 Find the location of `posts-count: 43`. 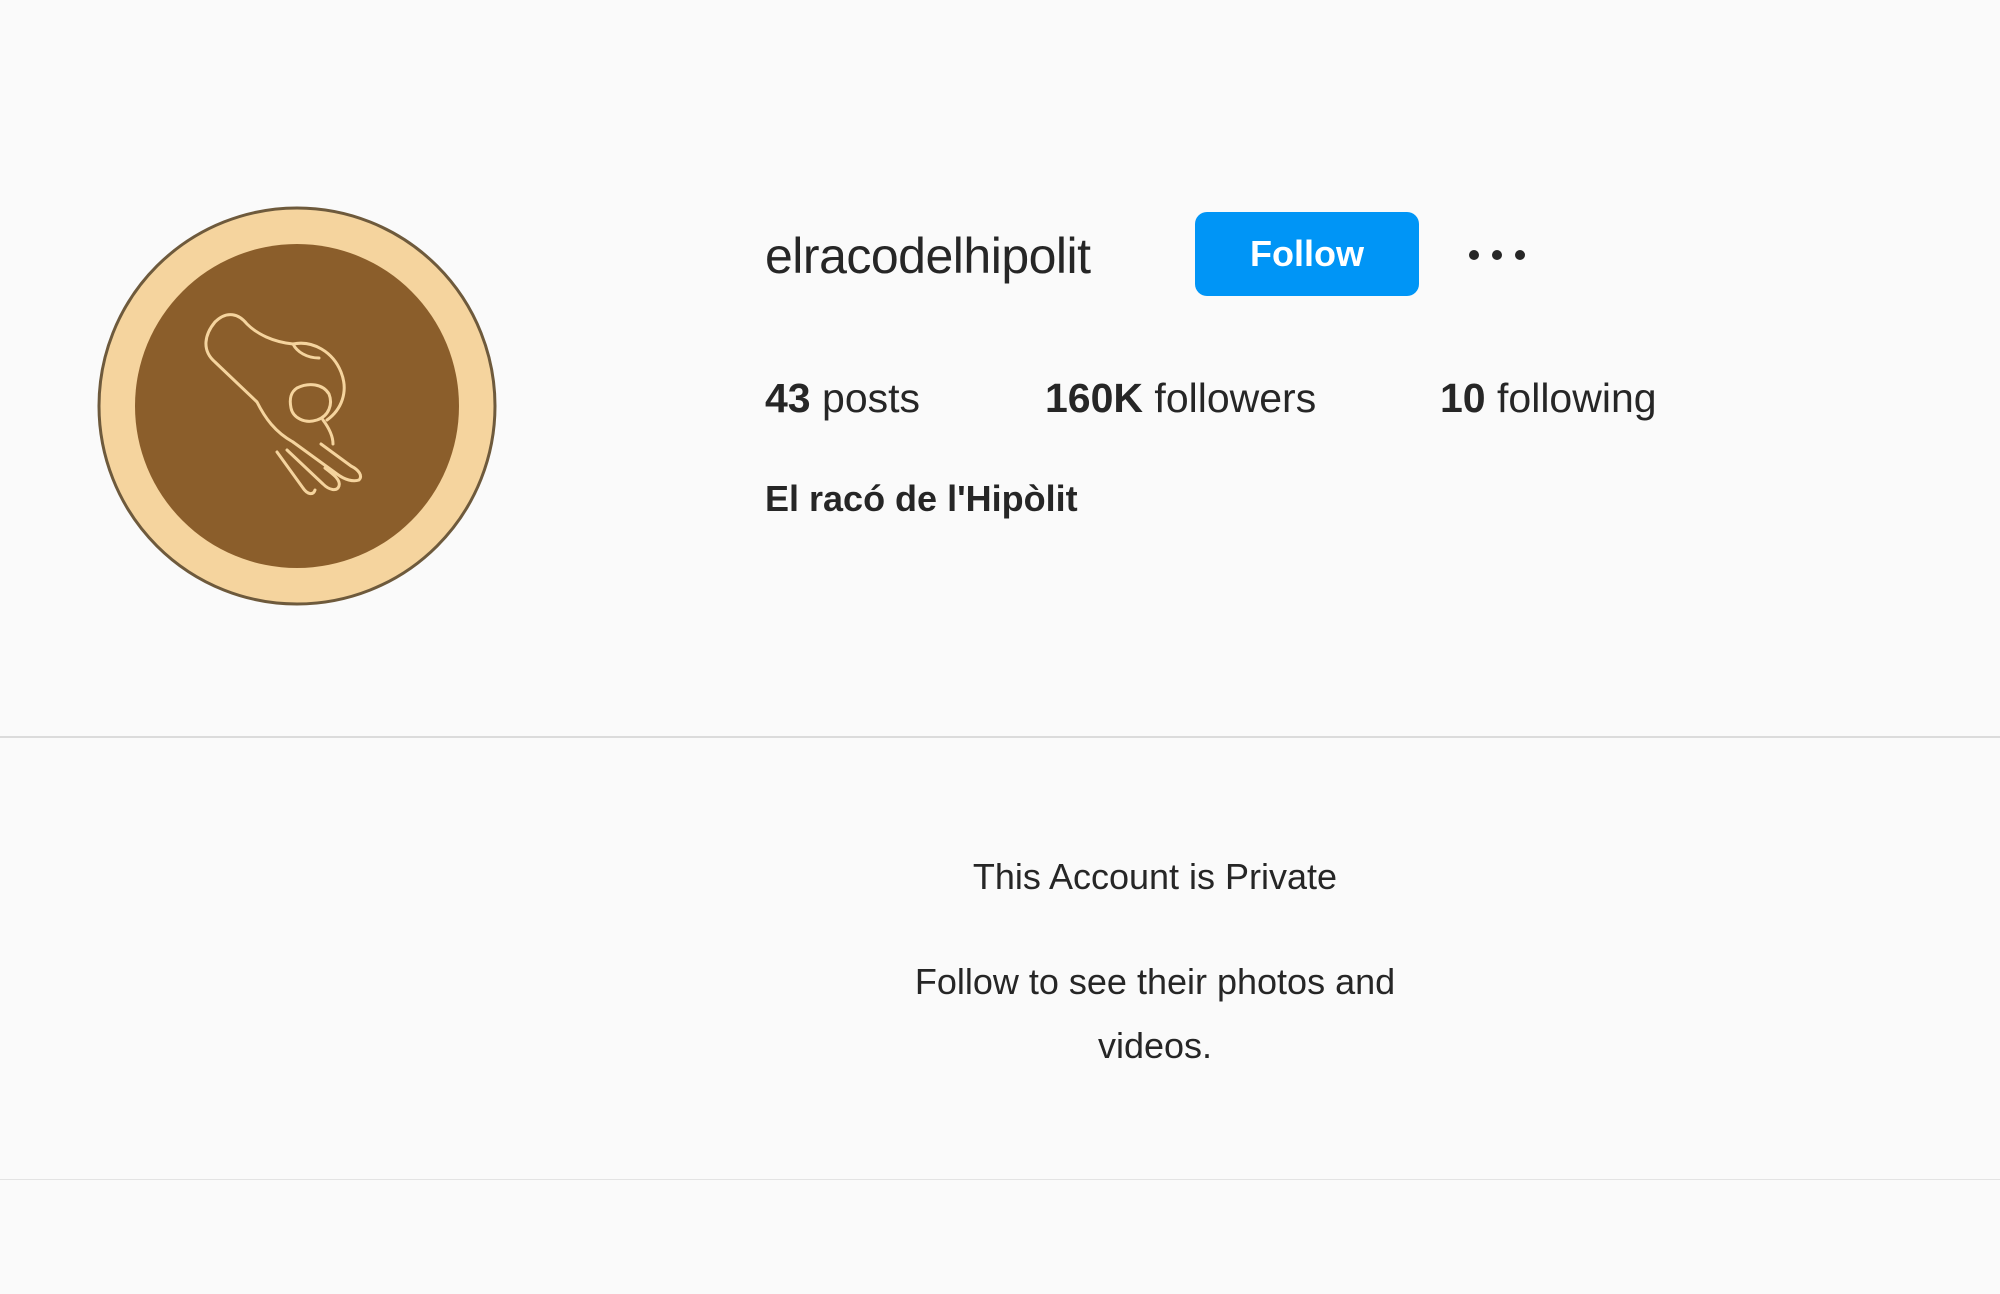

posts-count: 43 is located at coordinates (788, 398).